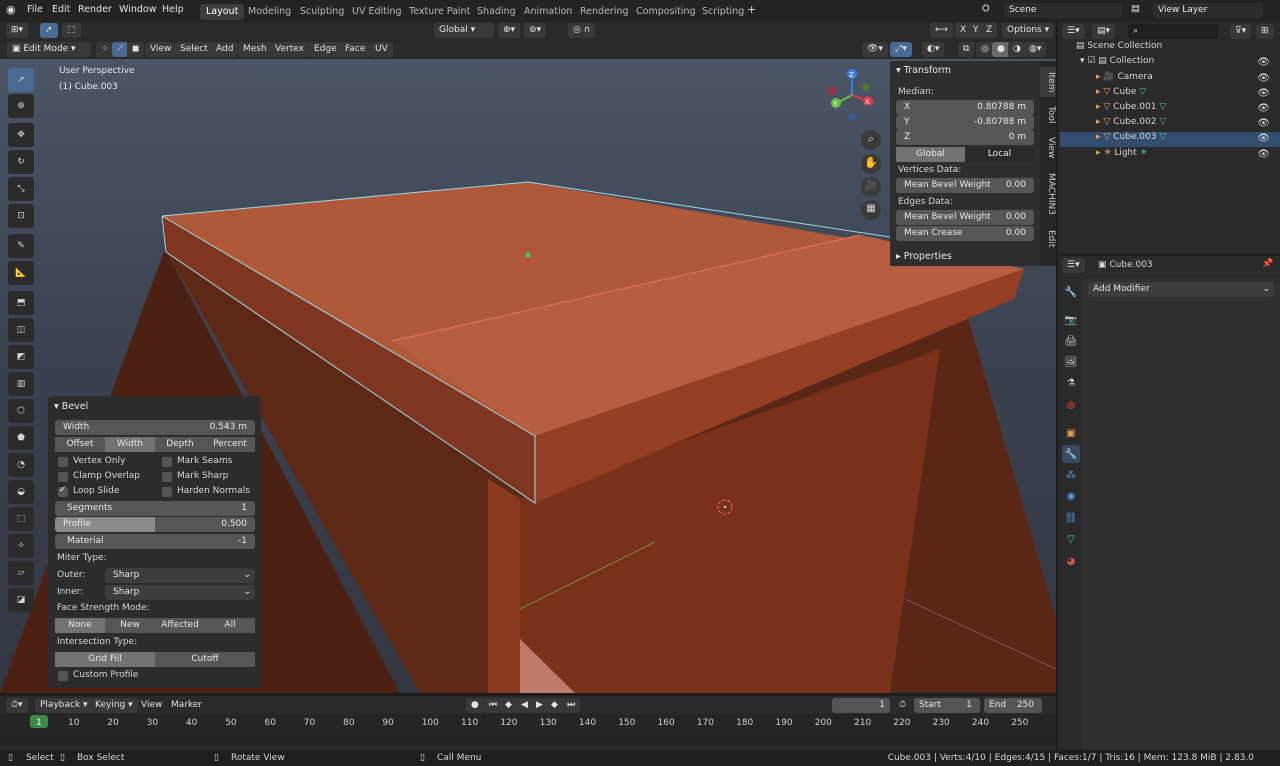 This screenshot has height=766, width=1280. Describe the element at coordinates (381, 49) in the screenshot. I see `menu-uv: UV` at that location.